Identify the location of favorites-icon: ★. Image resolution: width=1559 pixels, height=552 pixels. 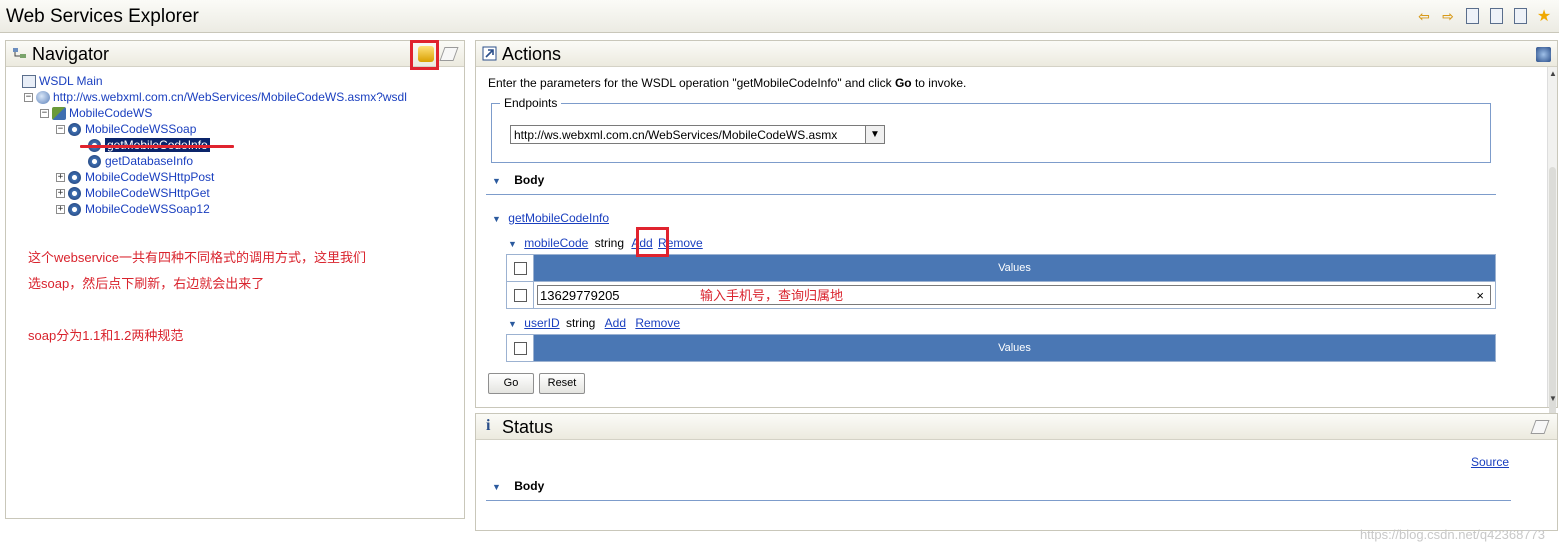
(1544, 16).